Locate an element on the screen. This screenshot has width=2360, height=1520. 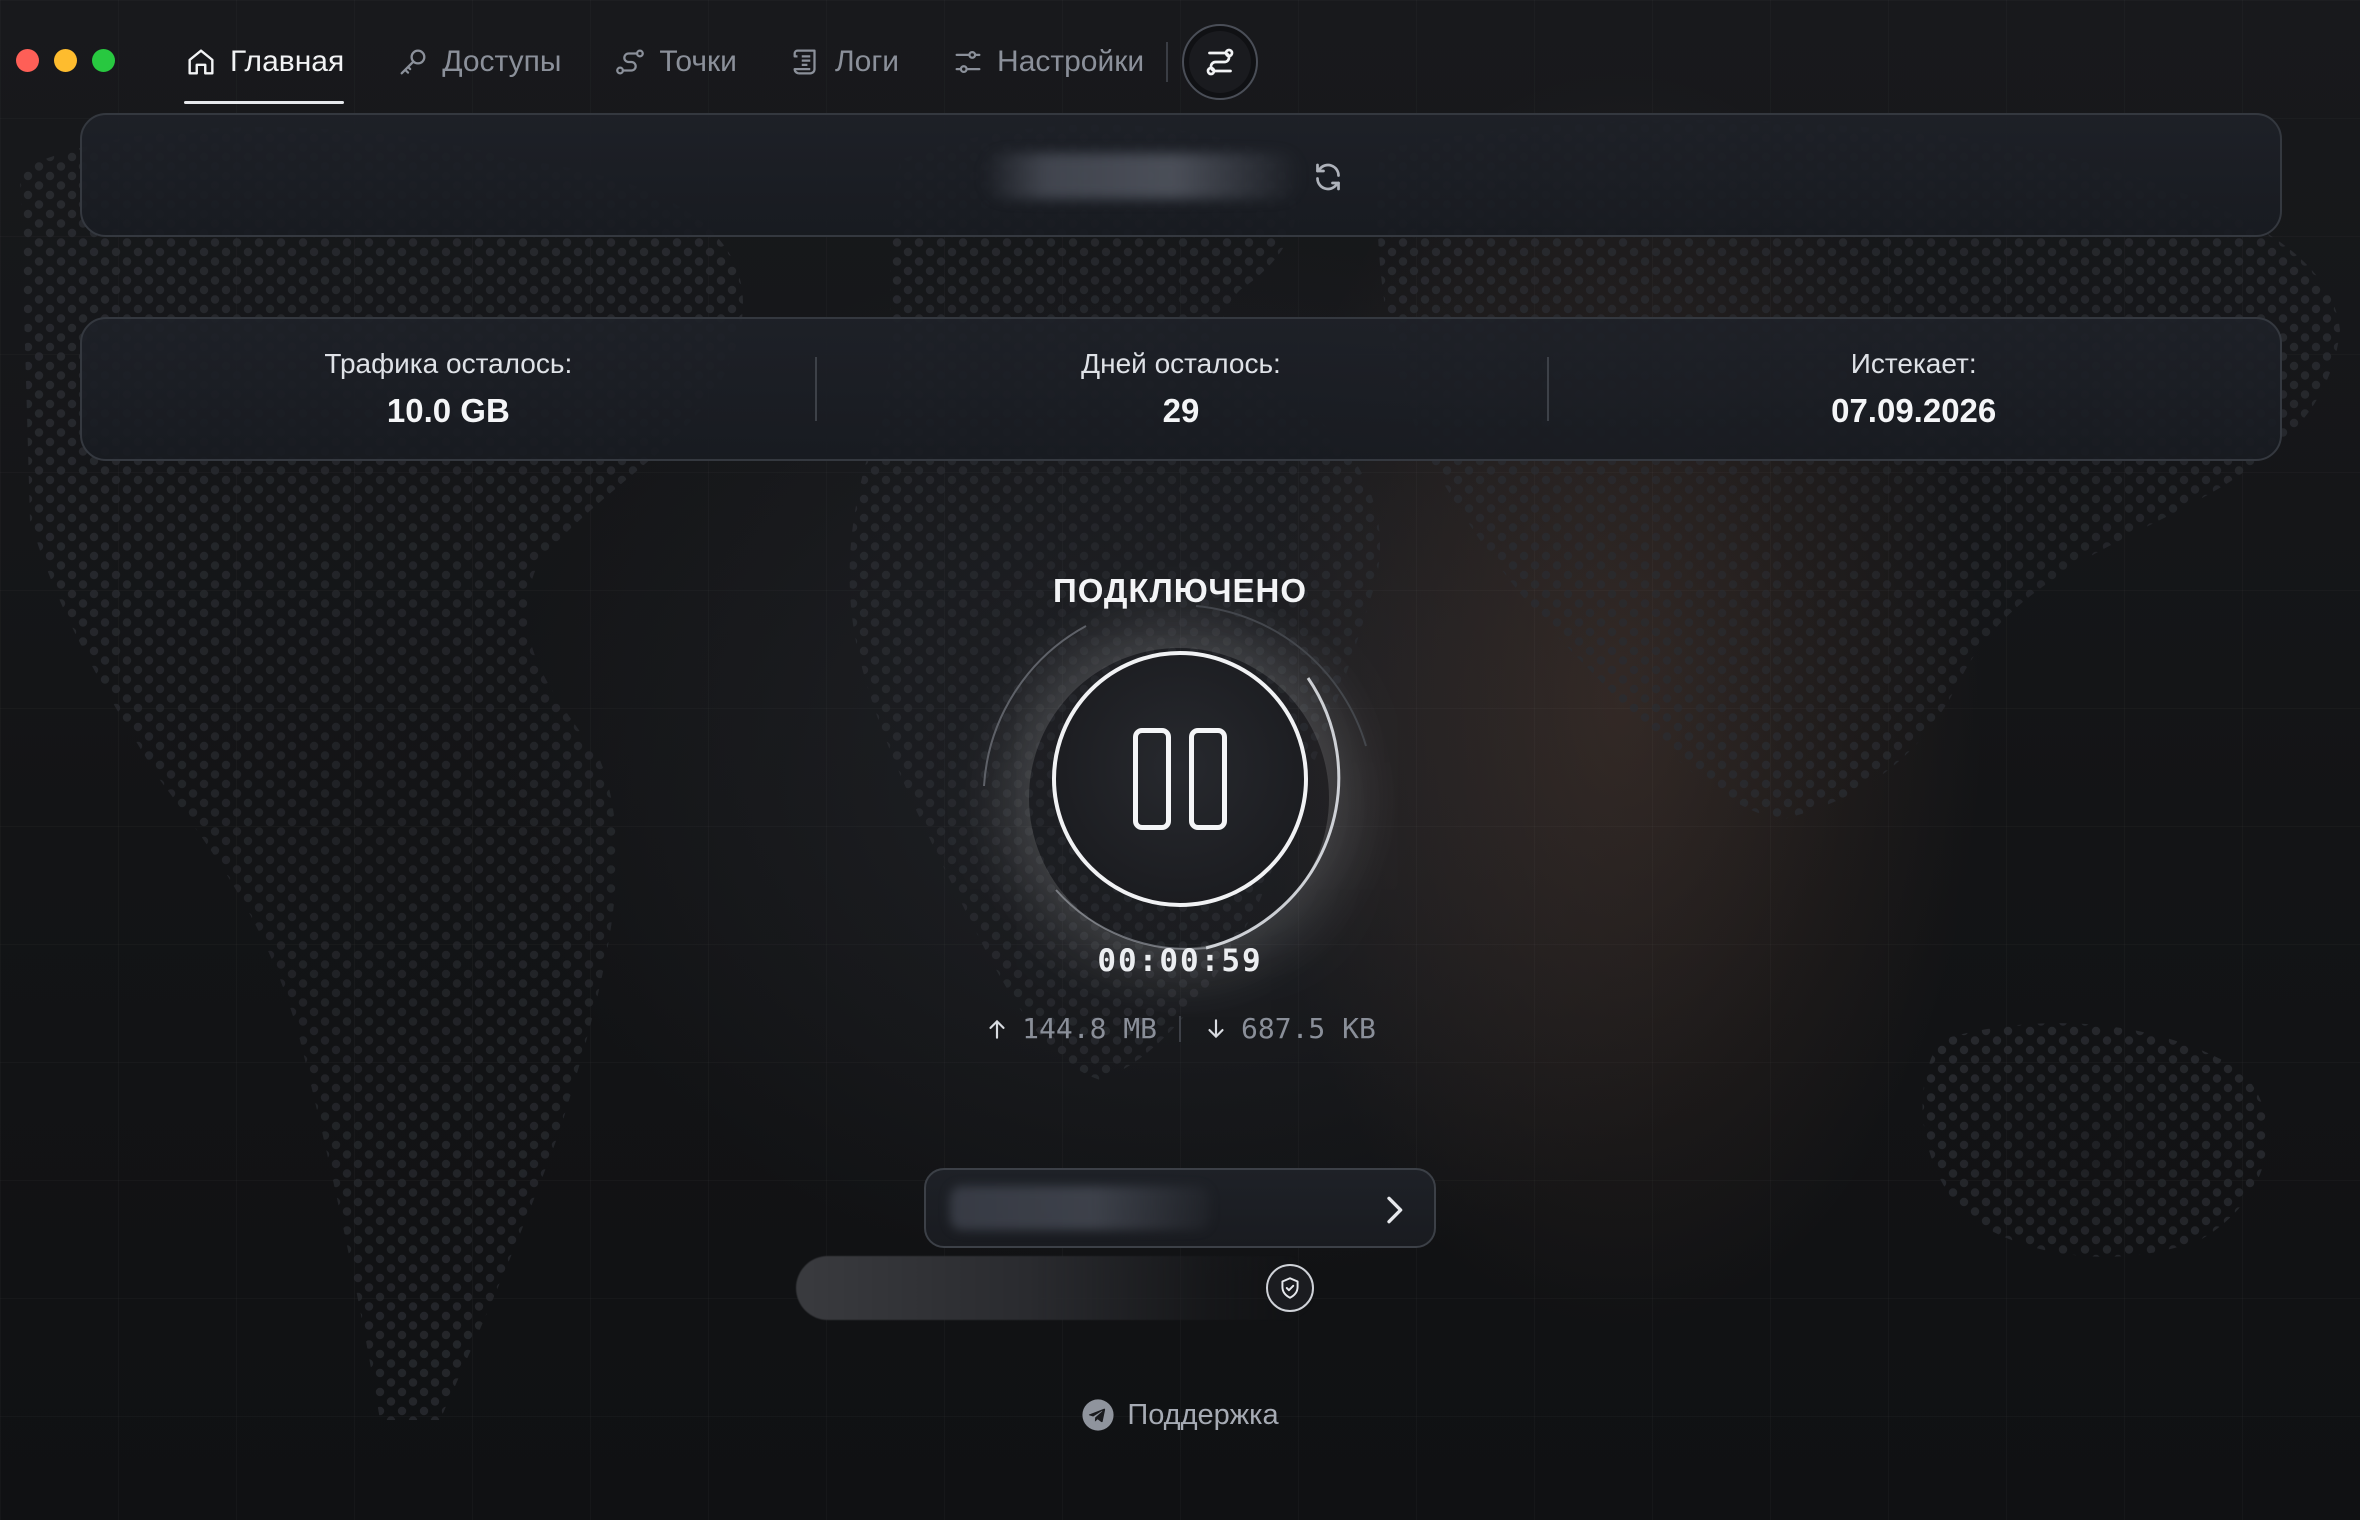
access-key-card is located at coordinates (1181, 175).